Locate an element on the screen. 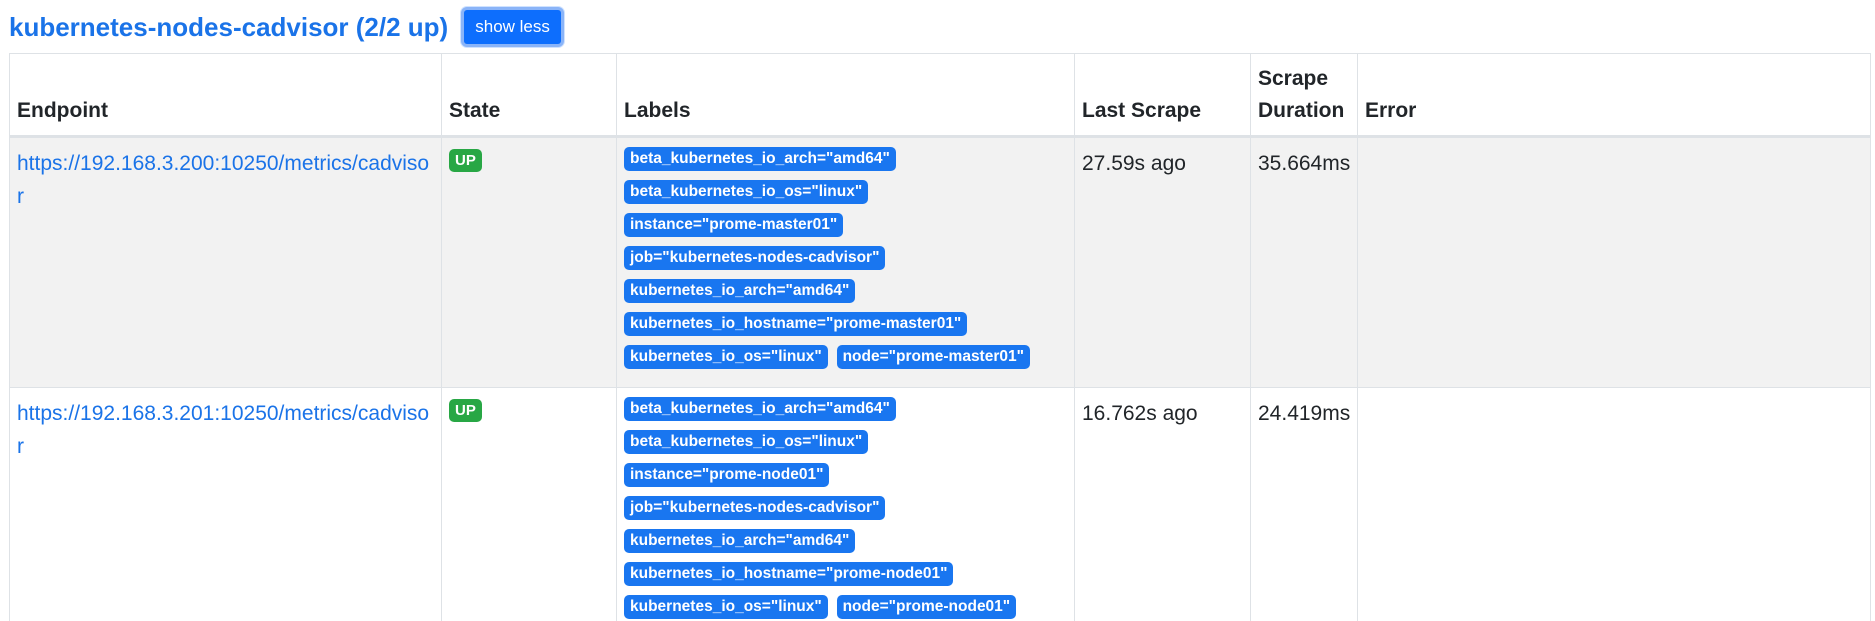 This screenshot has height=621, width=1875. header-labels: Labels is located at coordinates (845, 95).